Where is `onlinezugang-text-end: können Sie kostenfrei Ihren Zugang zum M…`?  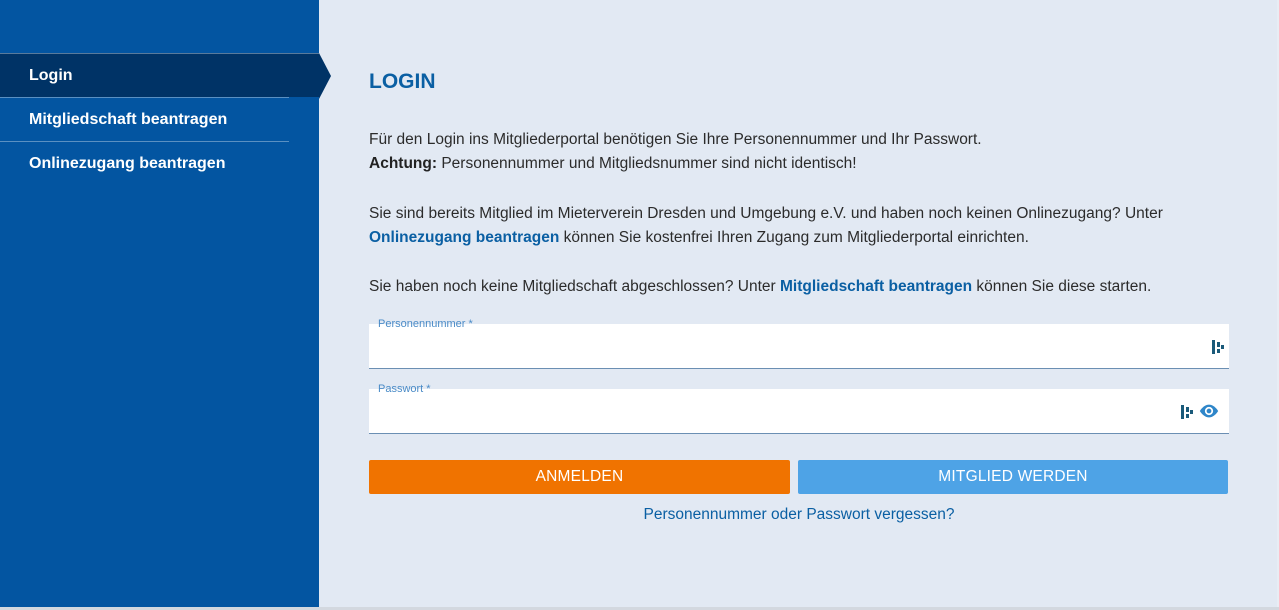 onlinezugang-text-end: können Sie kostenfrei Ihren Zugang zum M… is located at coordinates (794, 237).